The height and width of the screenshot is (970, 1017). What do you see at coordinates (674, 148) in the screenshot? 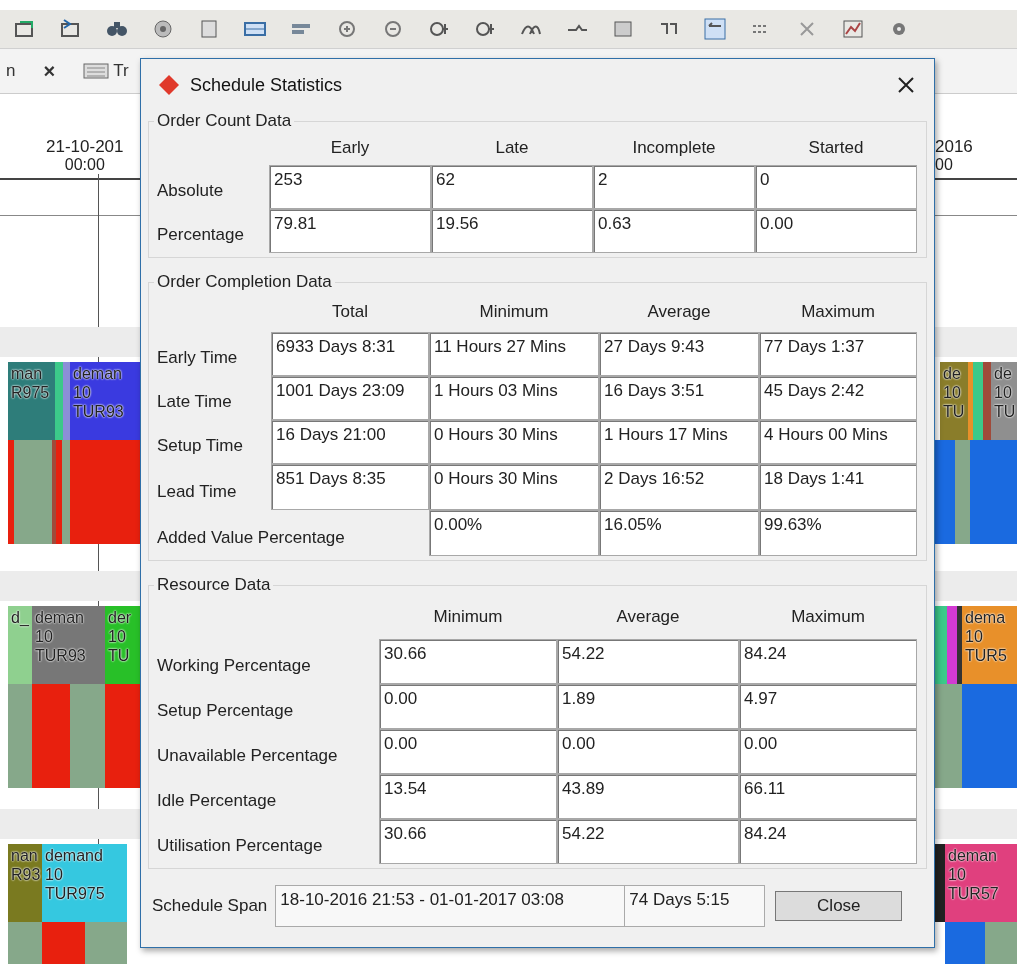
I see `column-header: Incomplete` at bounding box center [674, 148].